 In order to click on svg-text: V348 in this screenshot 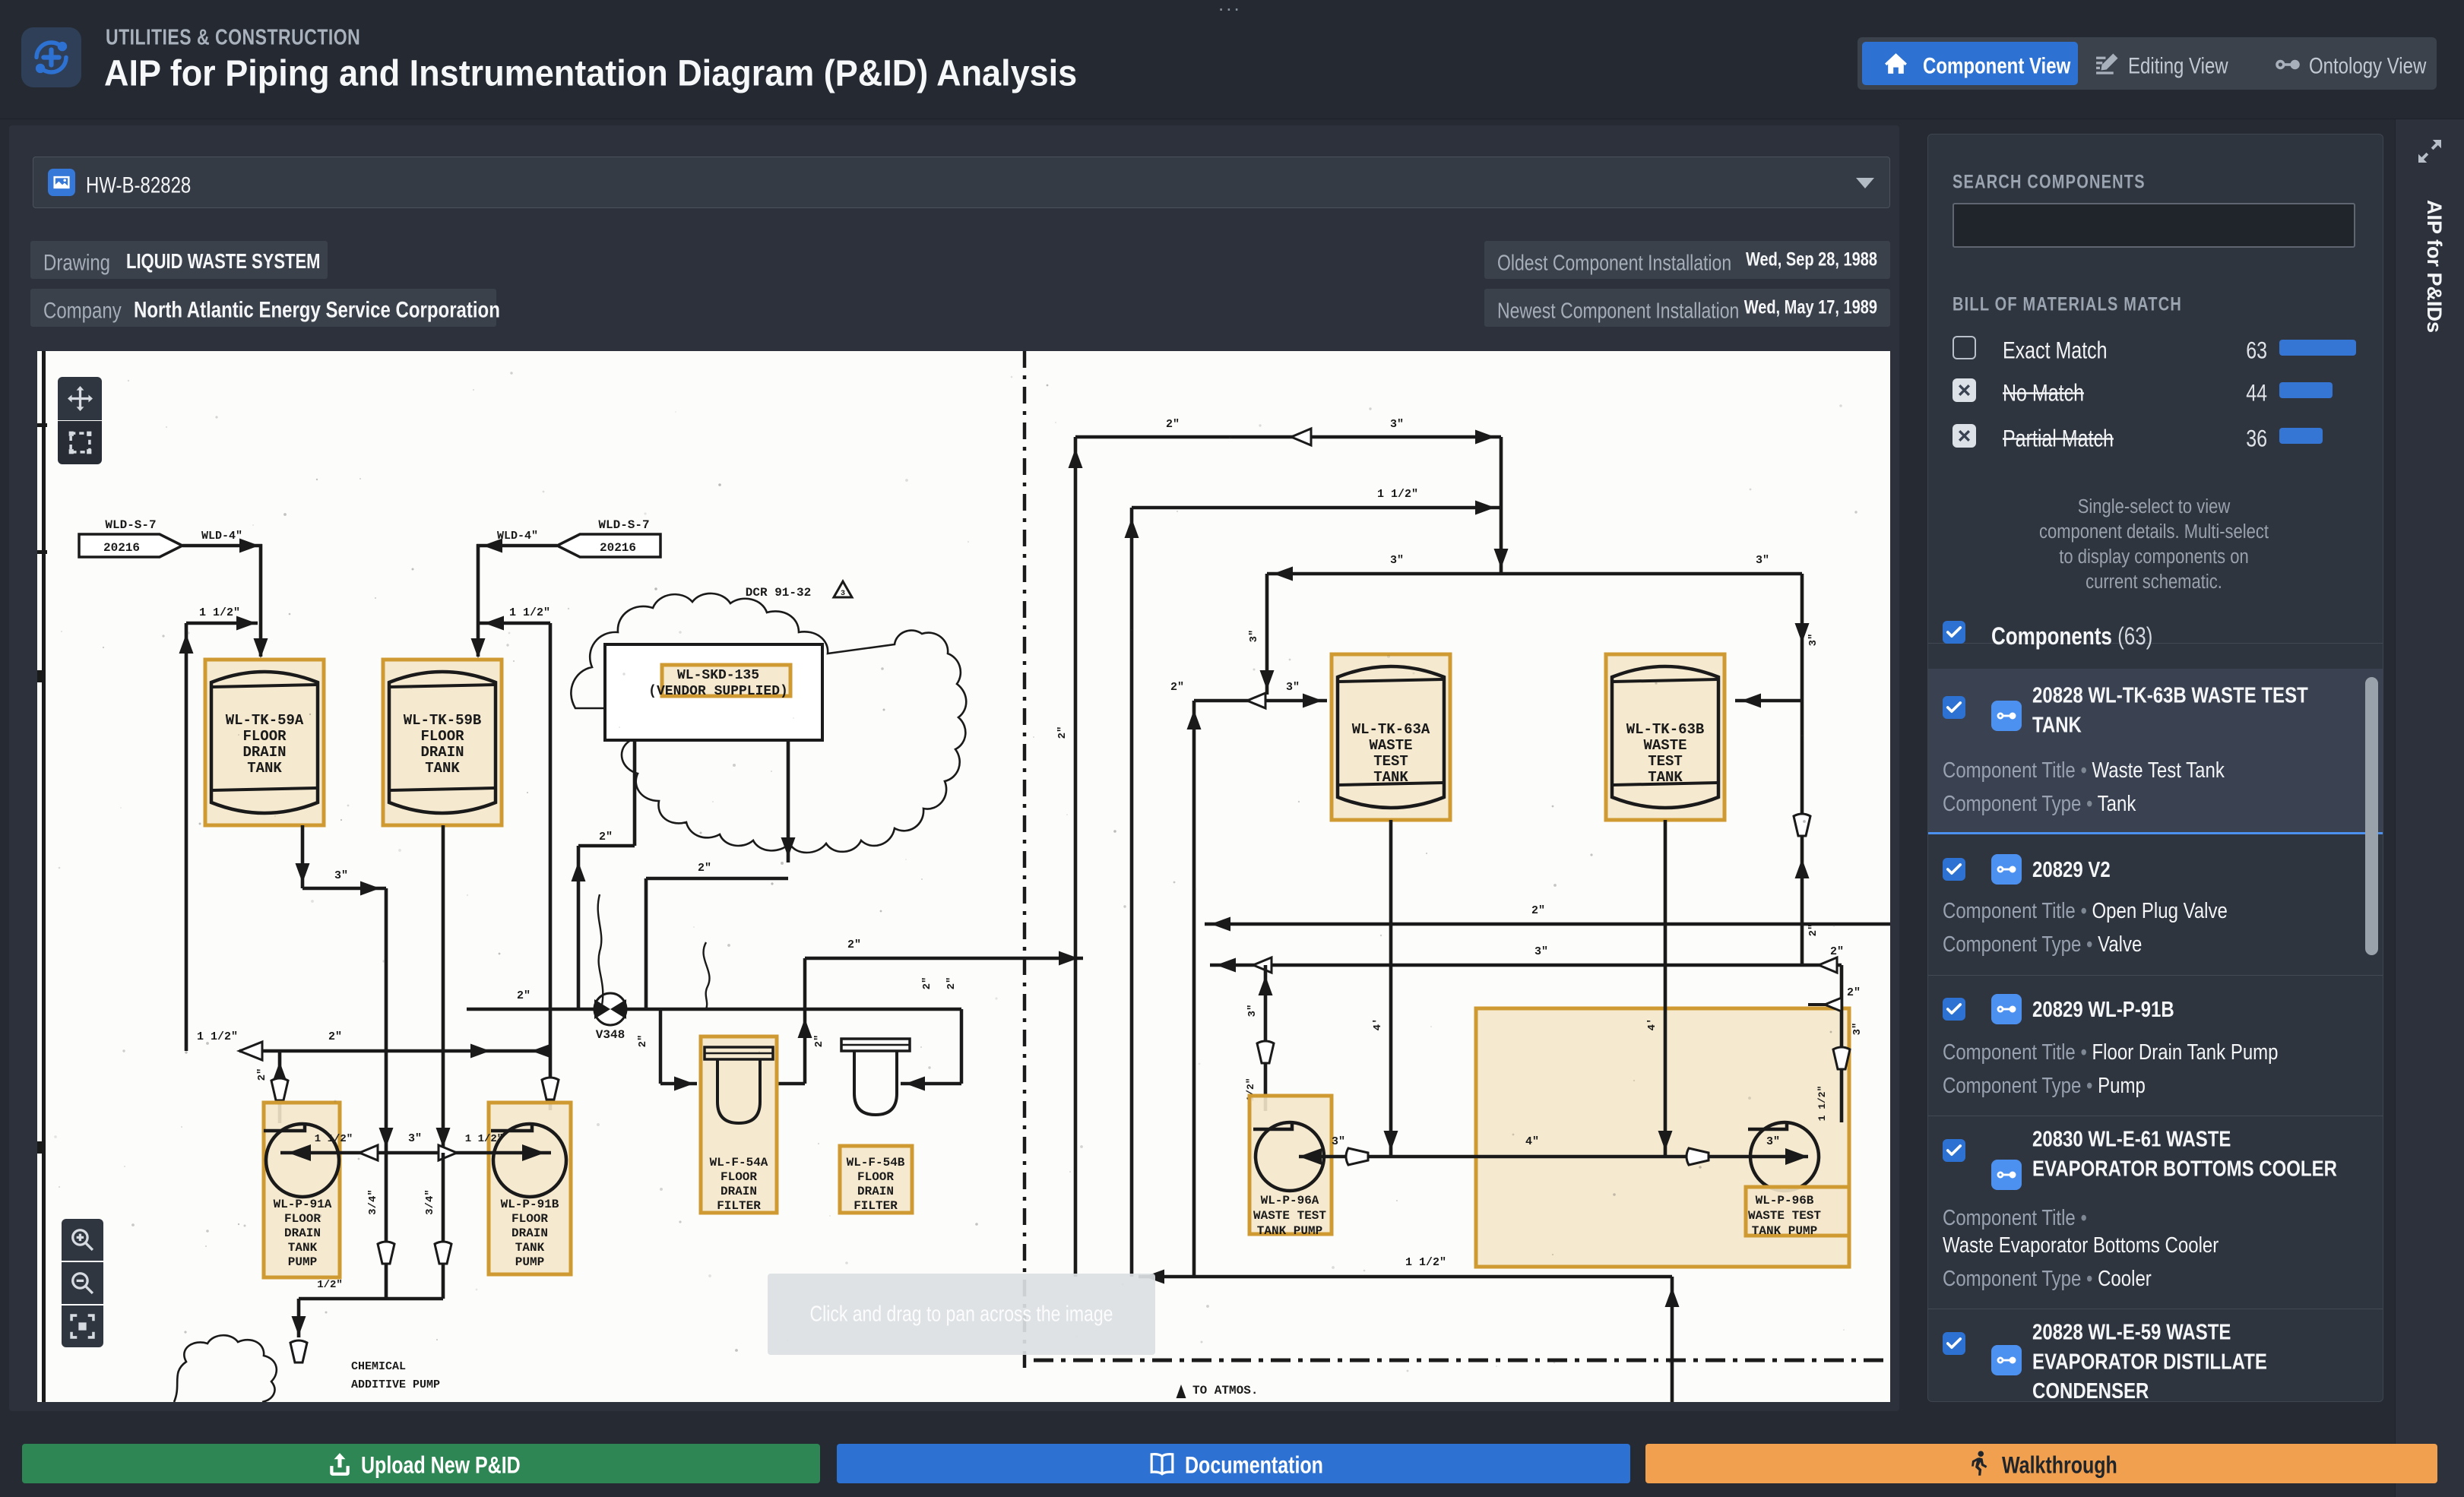, I will do `click(610, 1035)`.